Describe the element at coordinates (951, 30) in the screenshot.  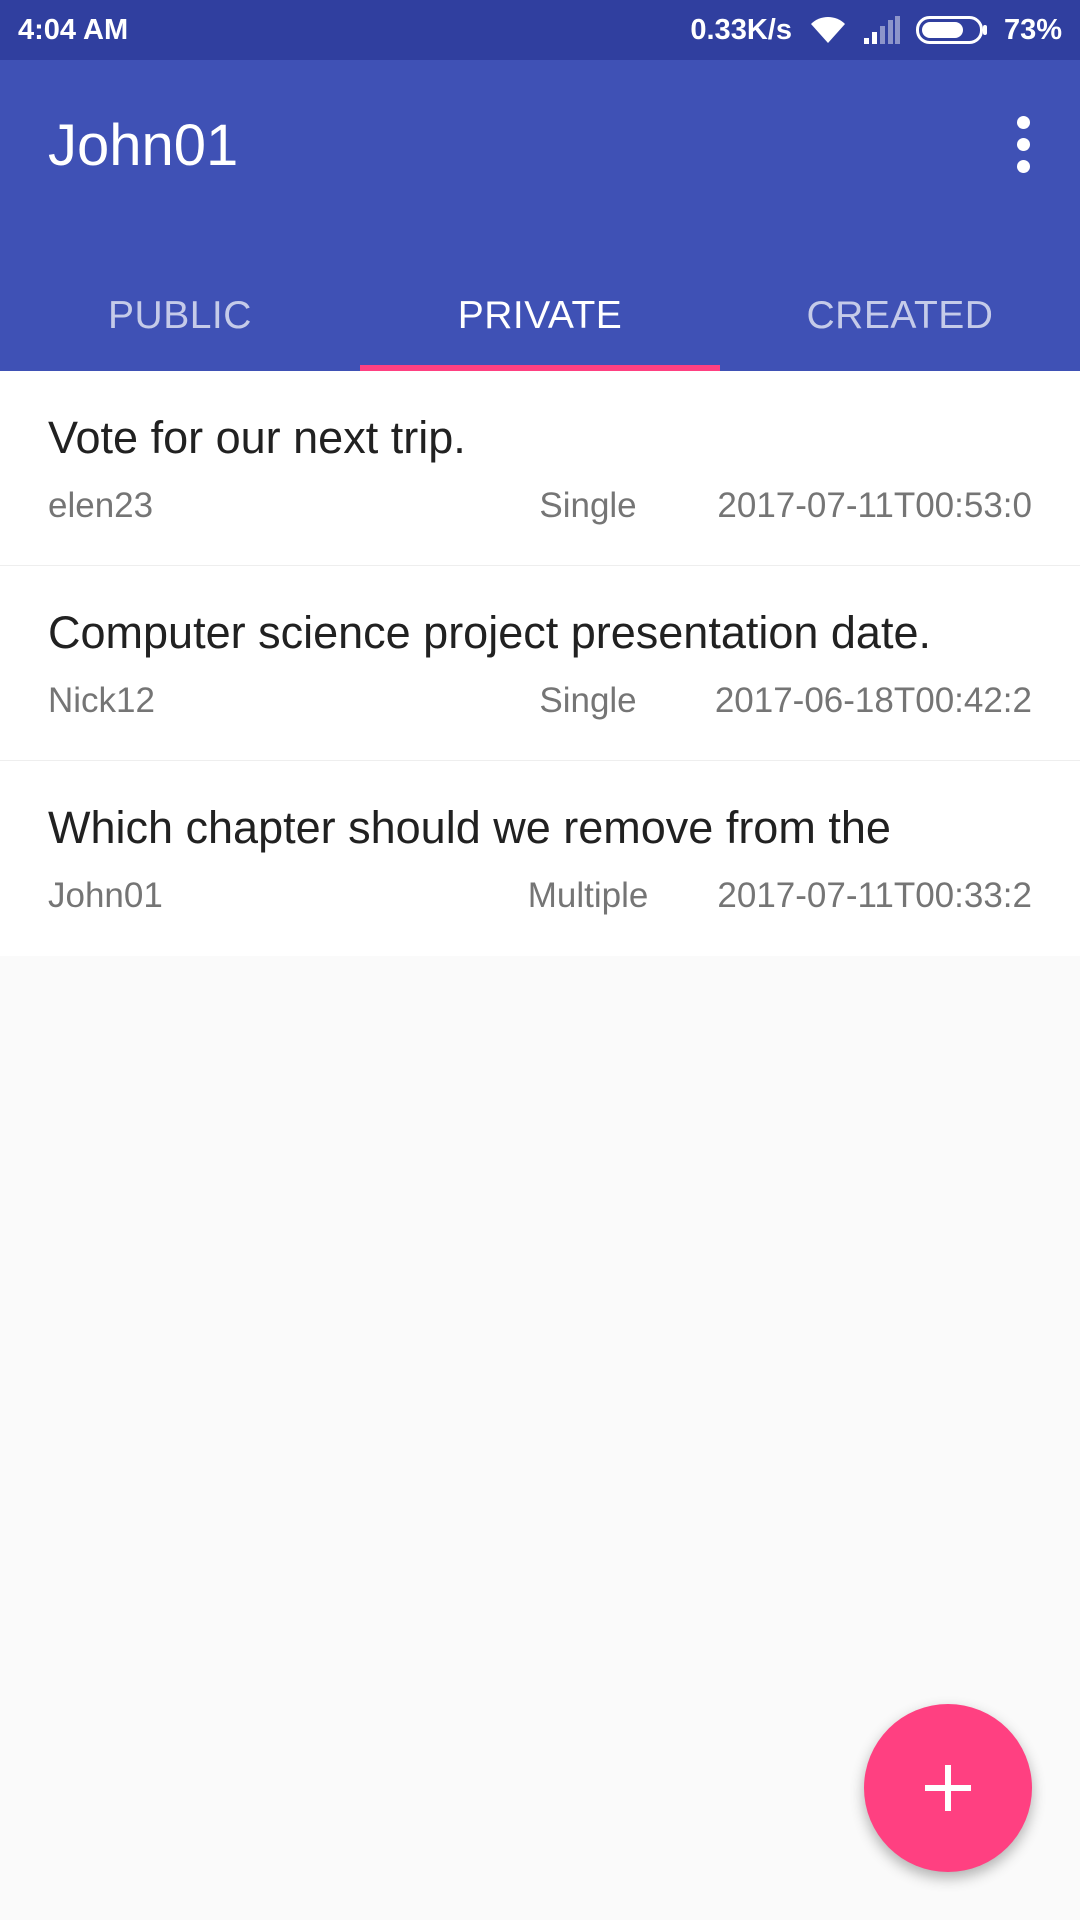
I see `battery-icon` at that location.